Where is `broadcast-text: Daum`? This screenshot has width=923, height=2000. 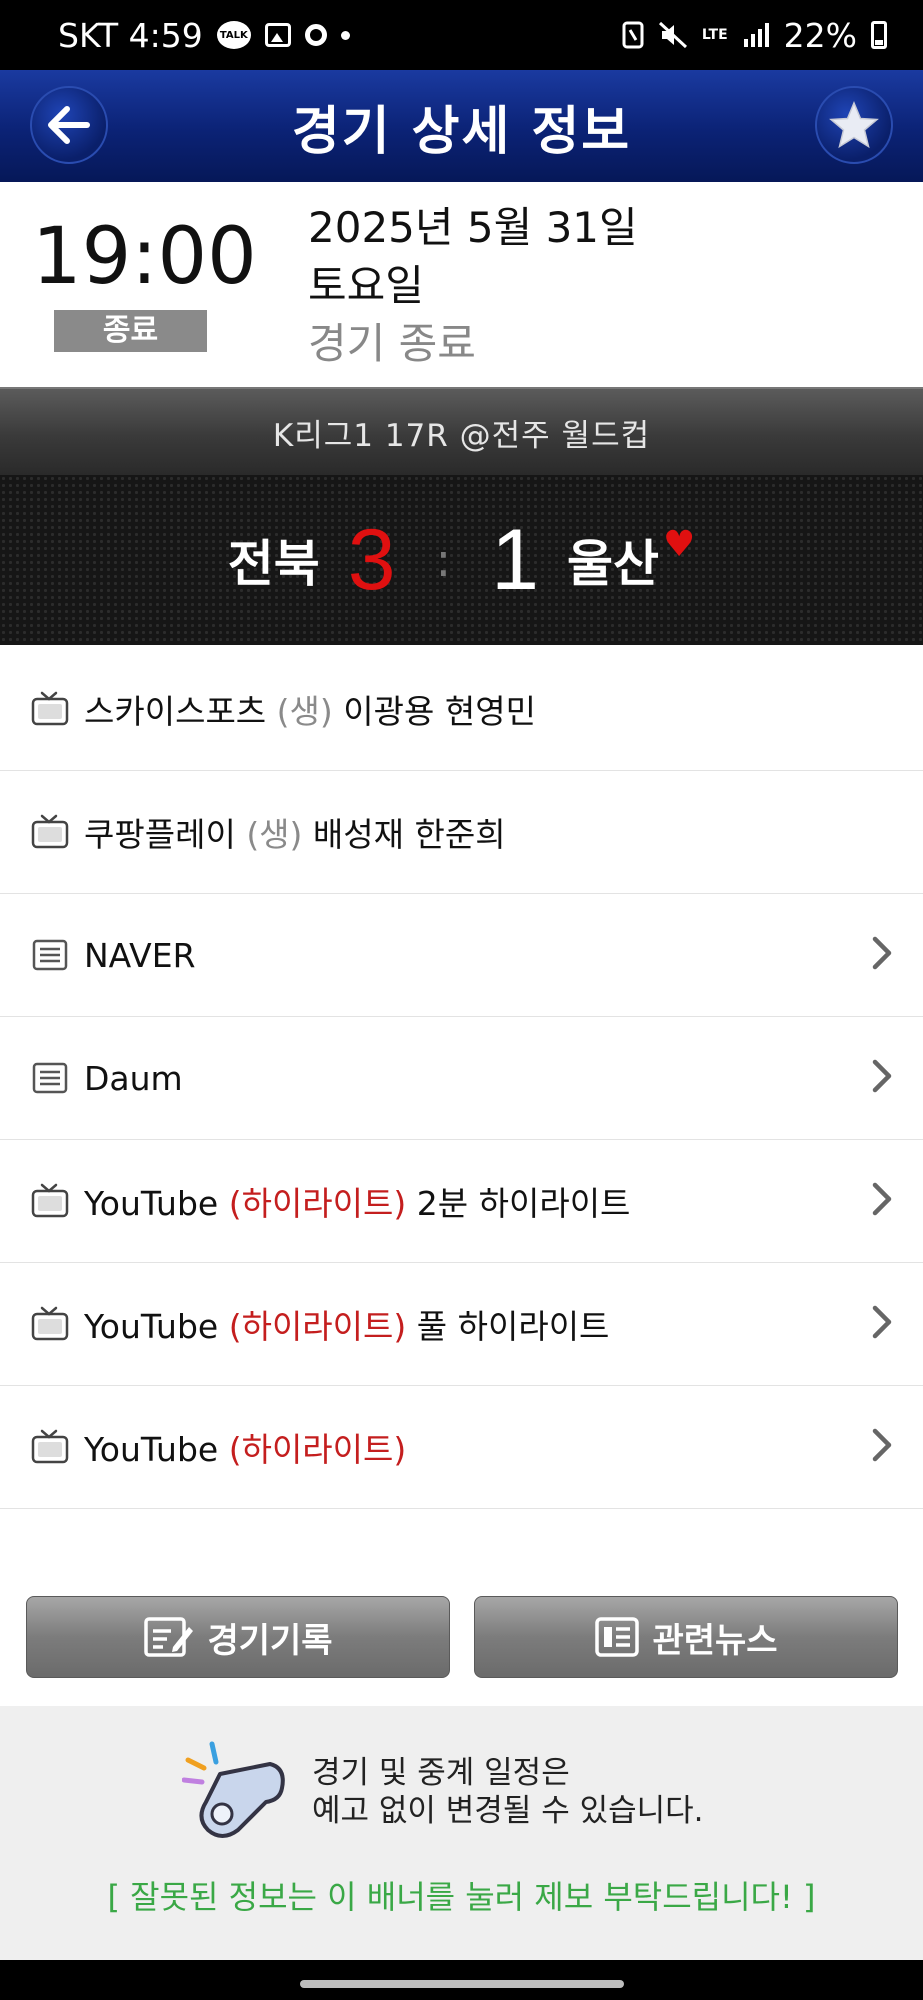
broadcast-text: Daum is located at coordinates (133, 1078).